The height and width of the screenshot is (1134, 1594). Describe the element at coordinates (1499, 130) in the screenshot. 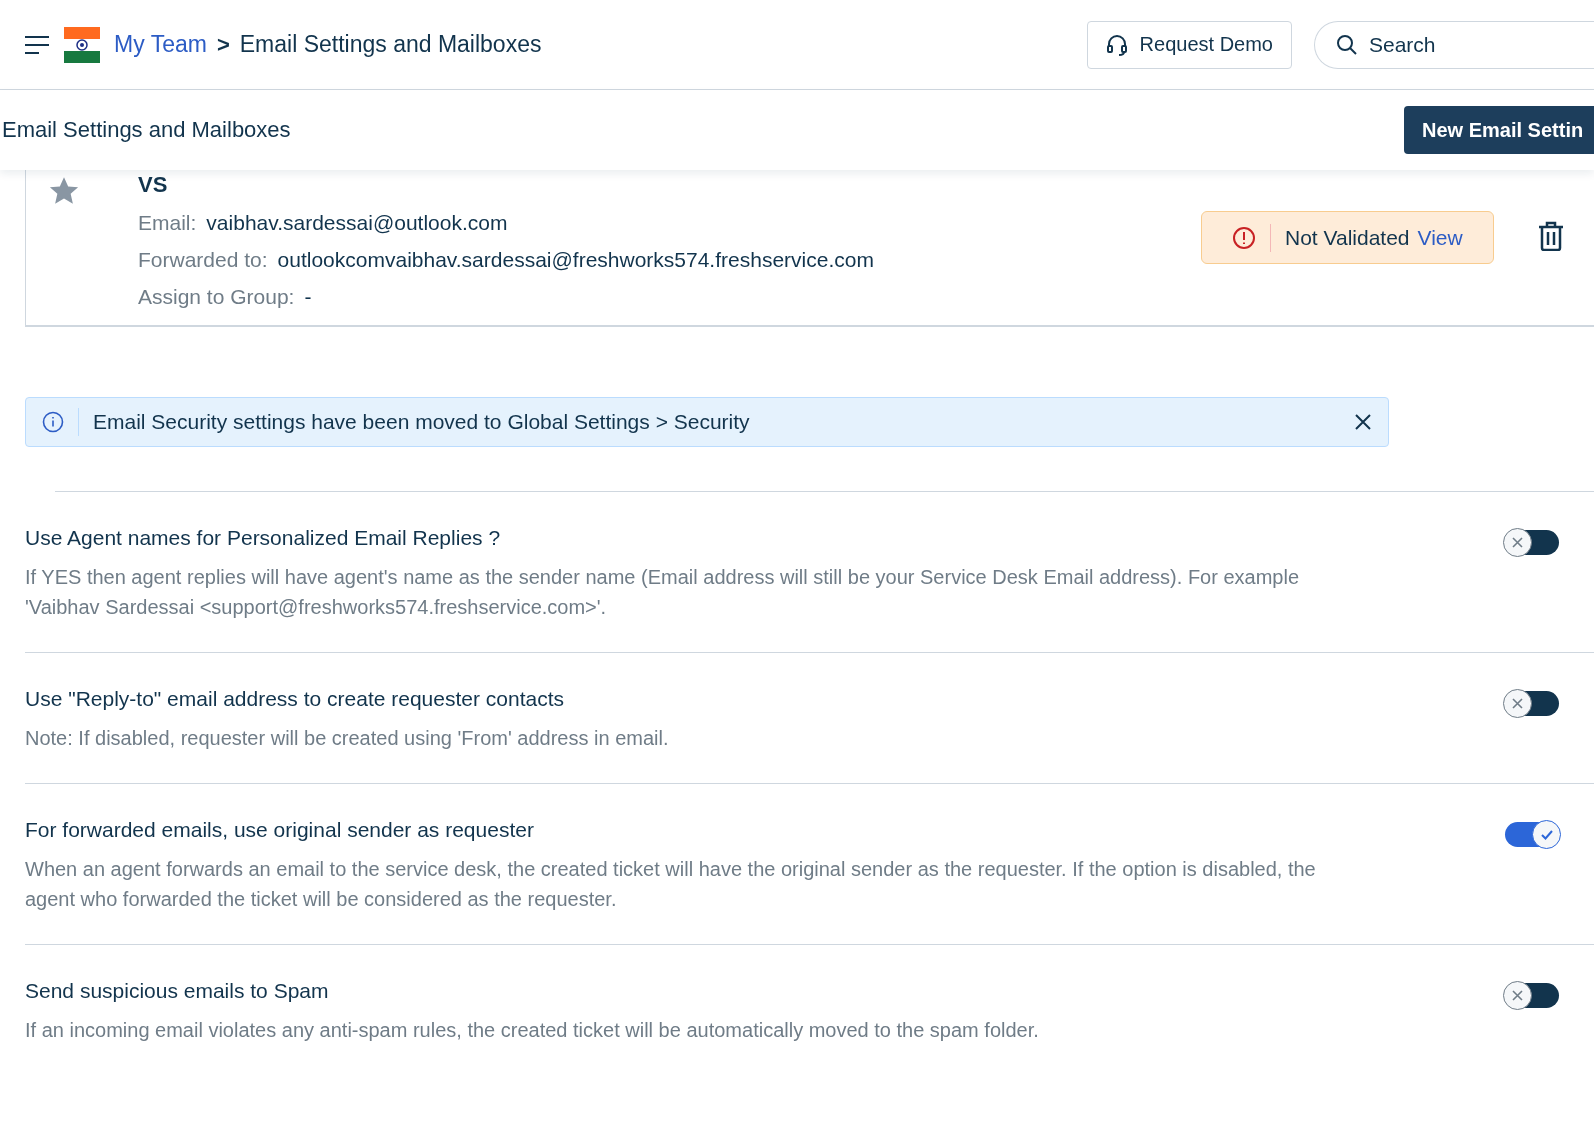

I see `new-email-setting-button: New Email Settin` at that location.